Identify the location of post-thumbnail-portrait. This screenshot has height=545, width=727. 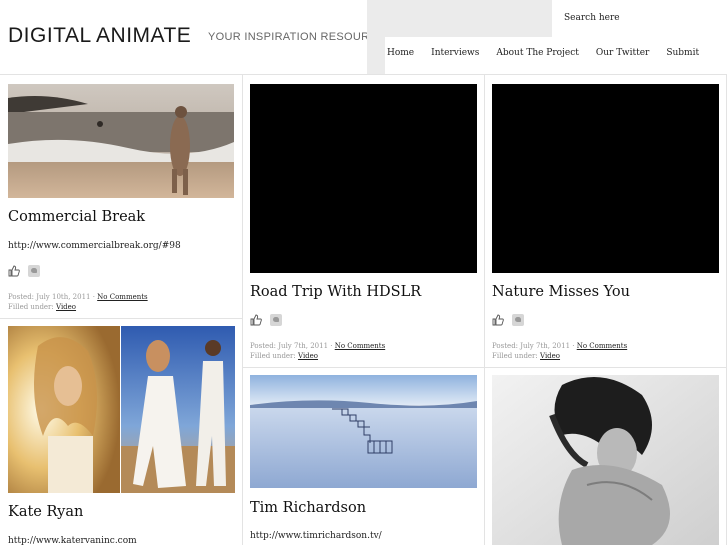
(605, 460).